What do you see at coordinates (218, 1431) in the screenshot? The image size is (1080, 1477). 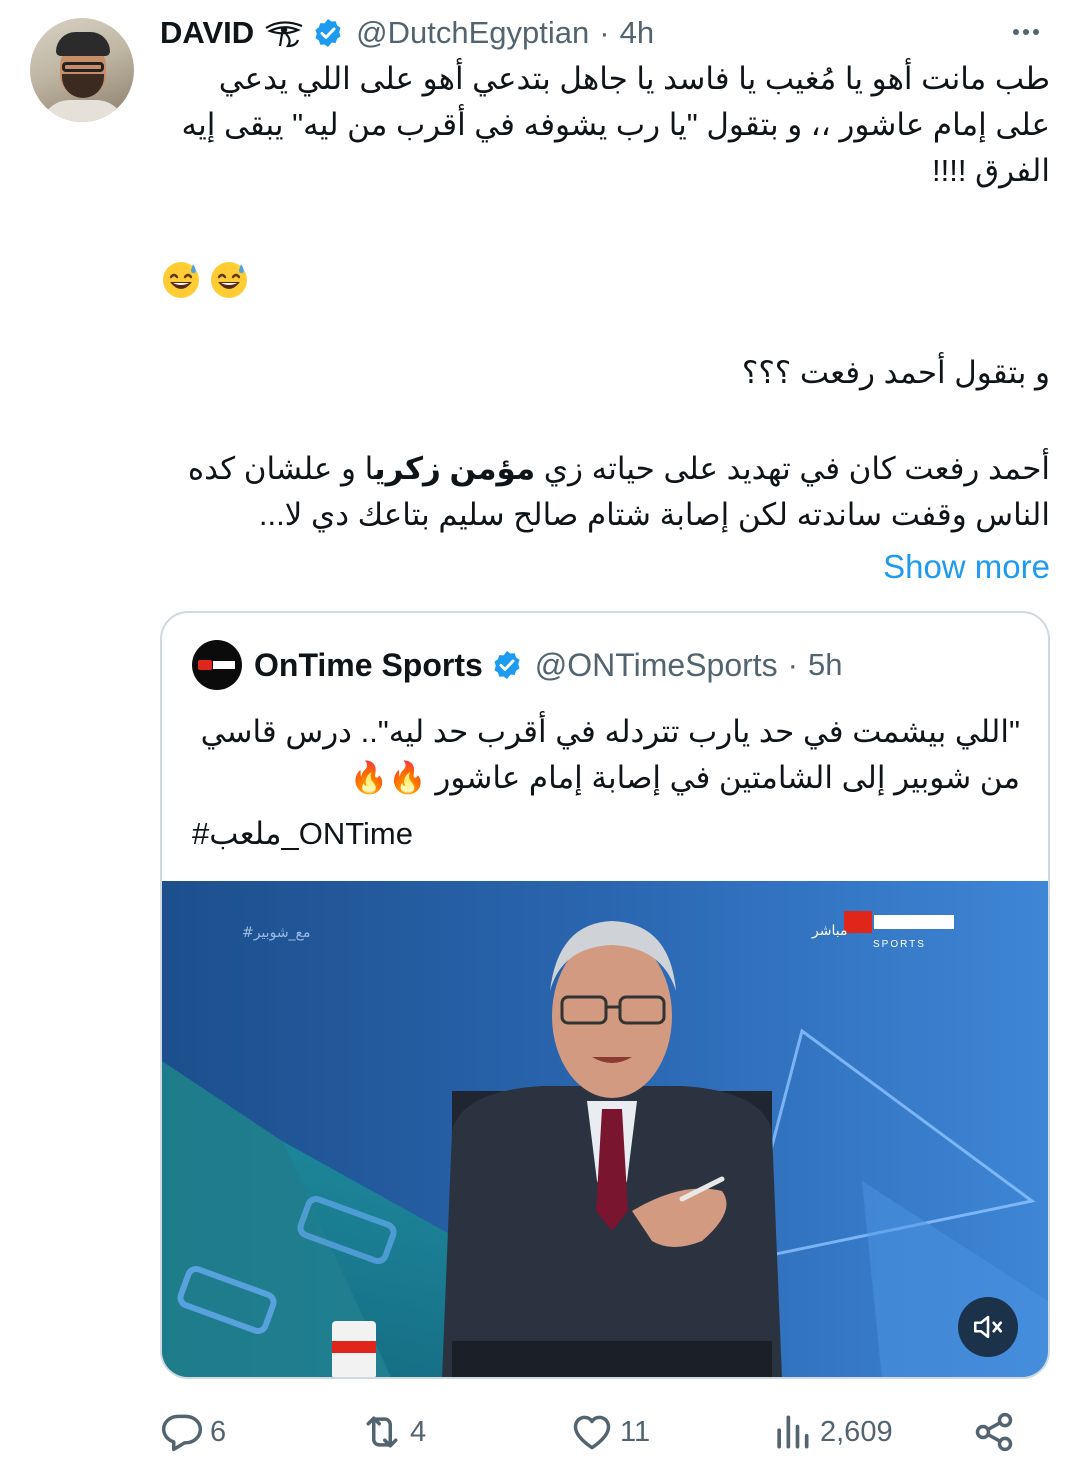 I see `reply-count: 6` at bounding box center [218, 1431].